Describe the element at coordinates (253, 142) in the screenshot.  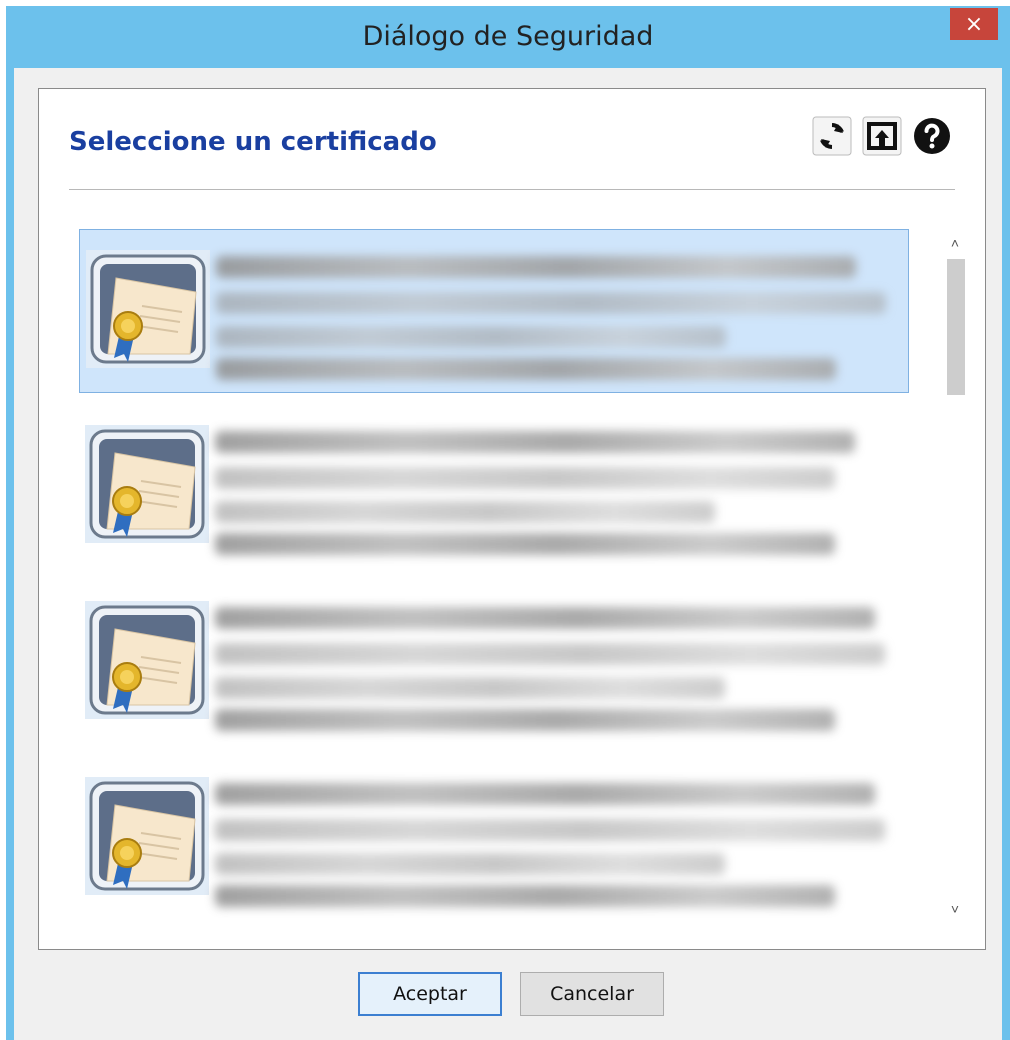
I see `dialog-heading: Seleccione un certificado` at that location.